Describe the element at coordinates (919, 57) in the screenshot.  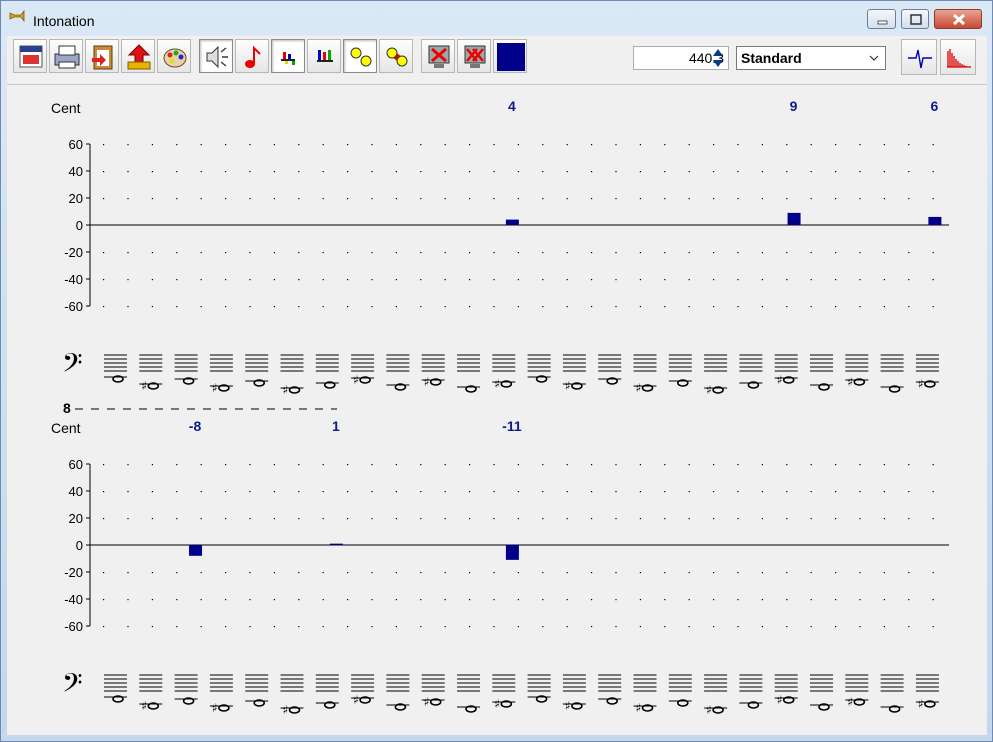
I see `waveform-button` at that location.